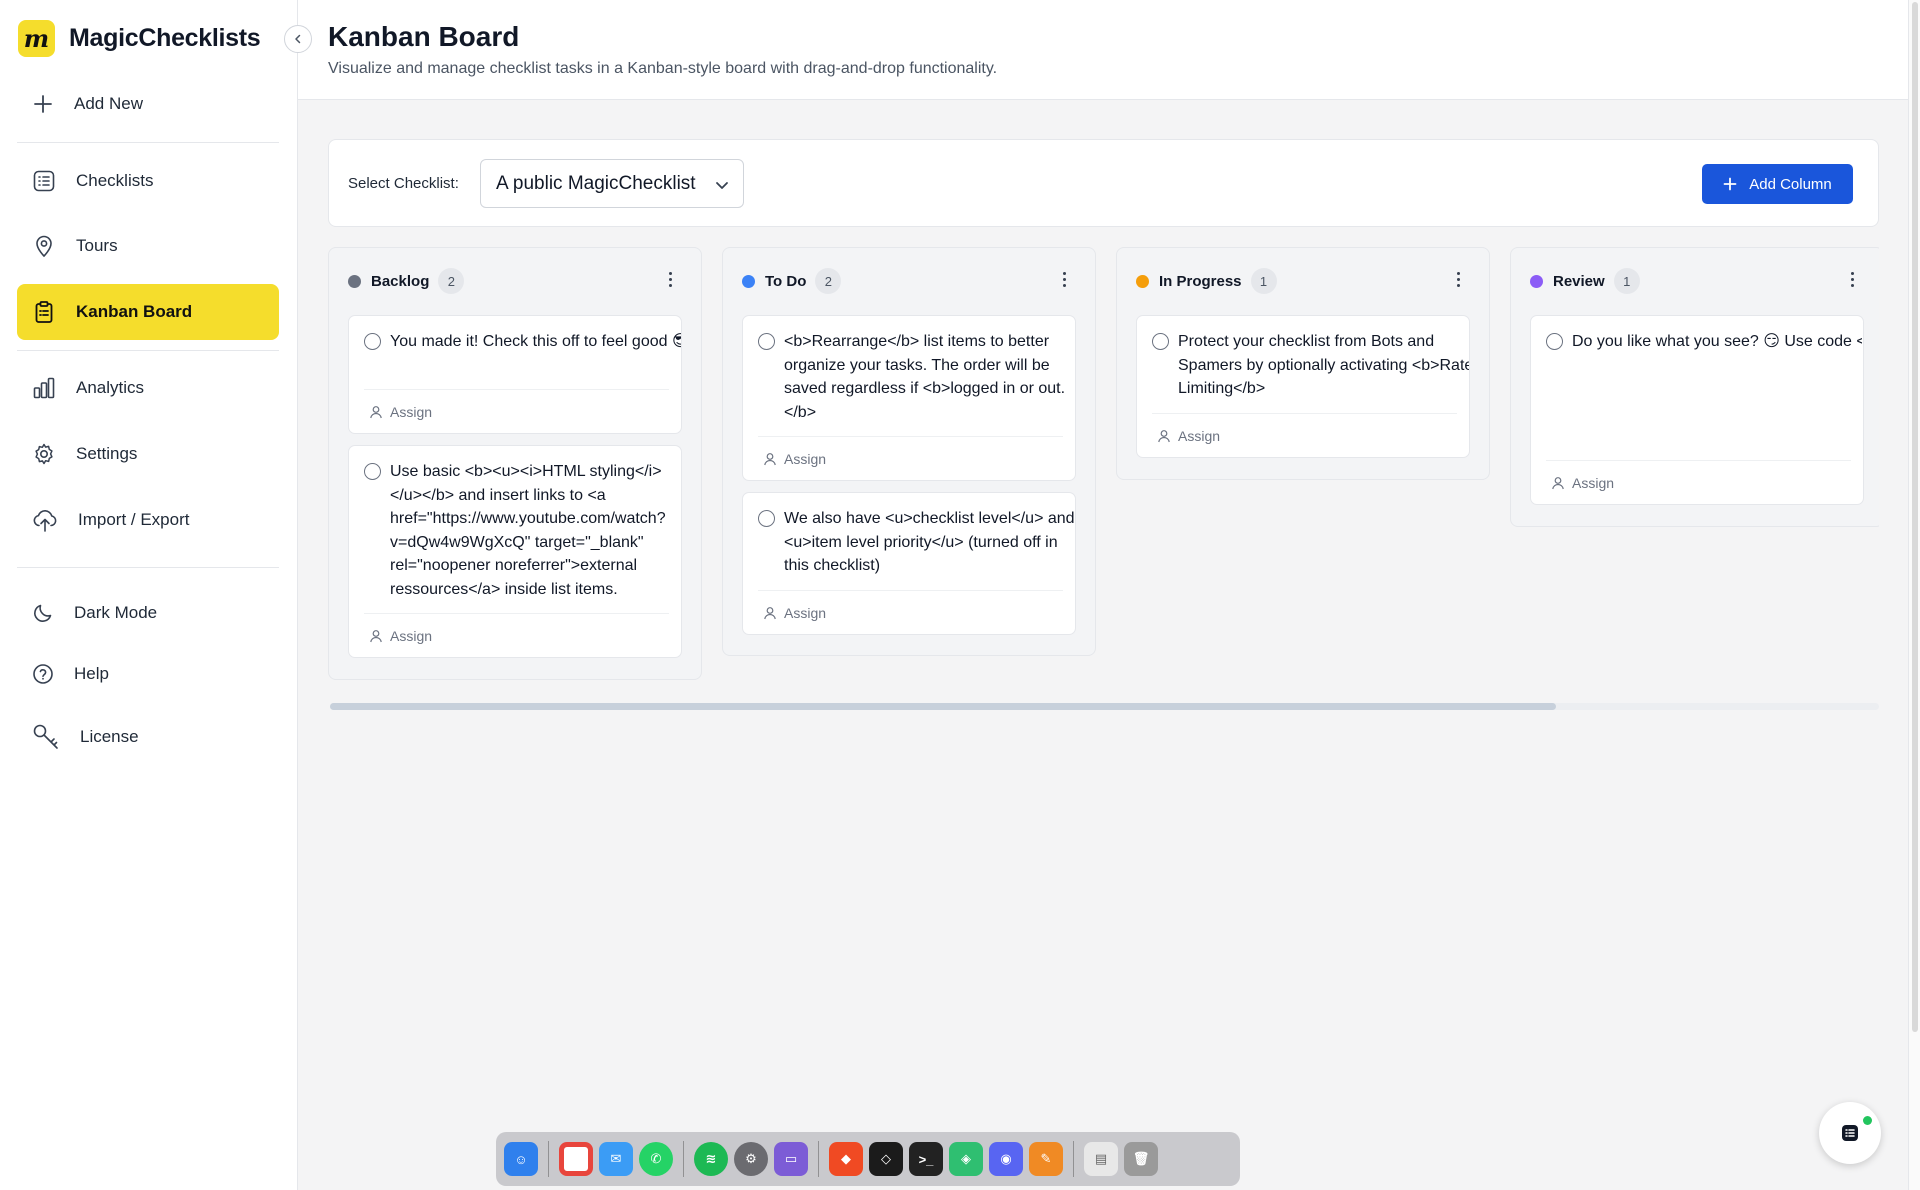 The height and width of the screenshot is (1190, 1920). I want to click on add-new-button: Add New, so click(148, 104).